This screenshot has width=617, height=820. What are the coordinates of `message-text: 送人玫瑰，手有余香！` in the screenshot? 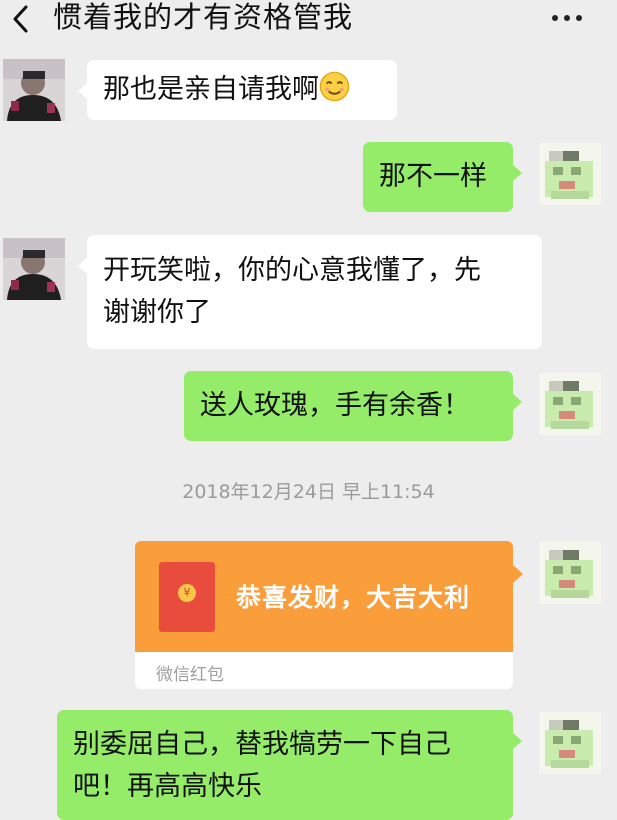 It's located at (335, 405).